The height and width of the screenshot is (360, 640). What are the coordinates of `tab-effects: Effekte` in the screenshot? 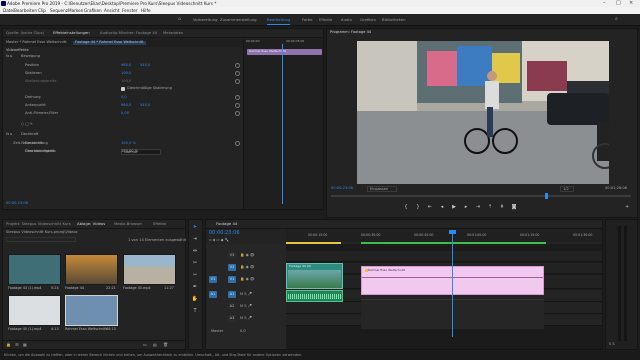 It's located at (159, 224).